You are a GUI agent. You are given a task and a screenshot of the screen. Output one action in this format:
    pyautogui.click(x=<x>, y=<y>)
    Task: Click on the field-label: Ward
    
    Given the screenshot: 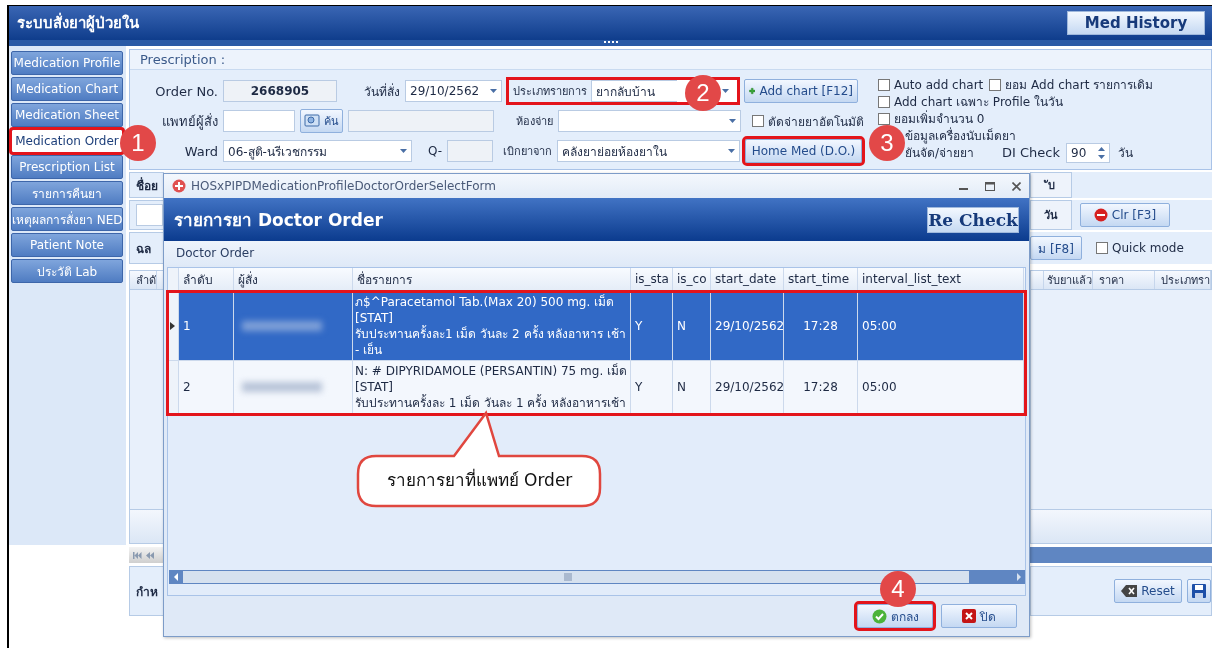 What is the action you would take?
    pyautogui.click(x=200, y=151)
    